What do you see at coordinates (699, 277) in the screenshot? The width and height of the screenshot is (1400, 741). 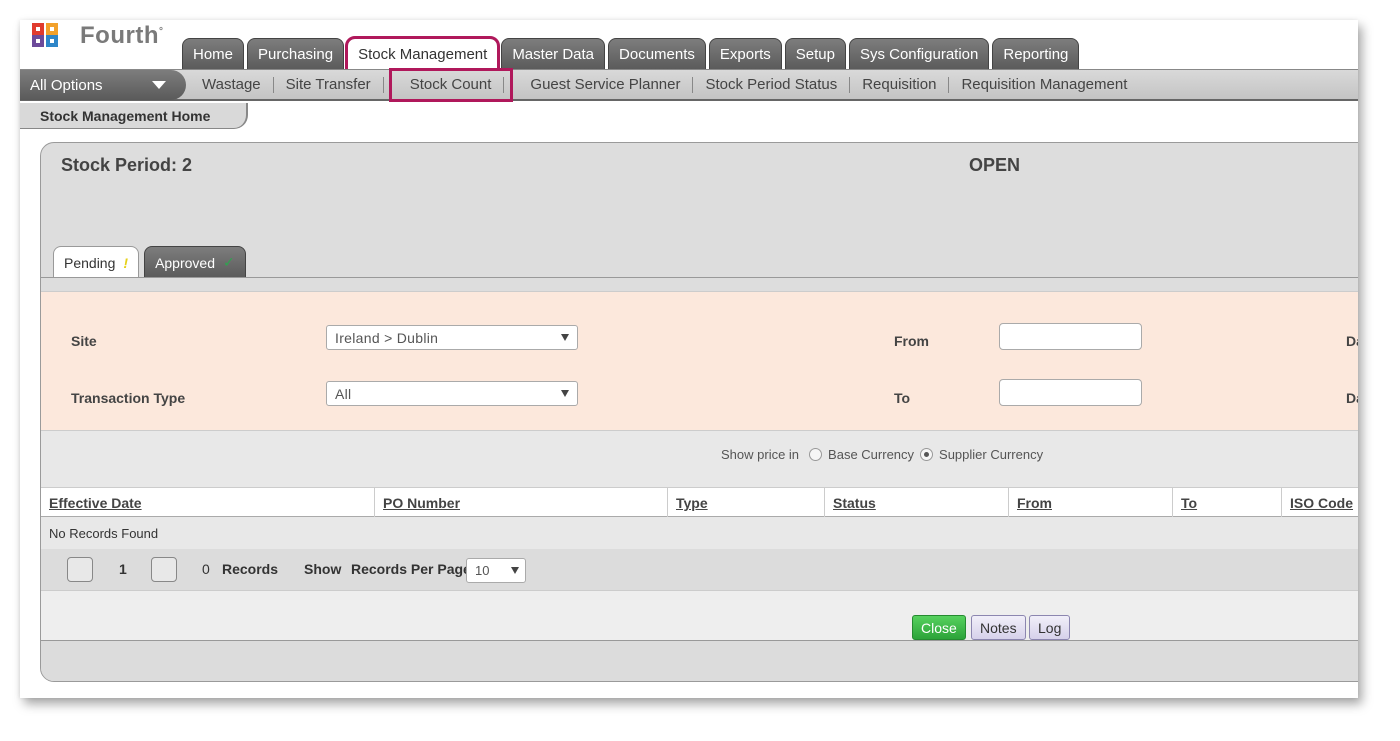 I see `tab-divider` at bounding box center [699, 277].